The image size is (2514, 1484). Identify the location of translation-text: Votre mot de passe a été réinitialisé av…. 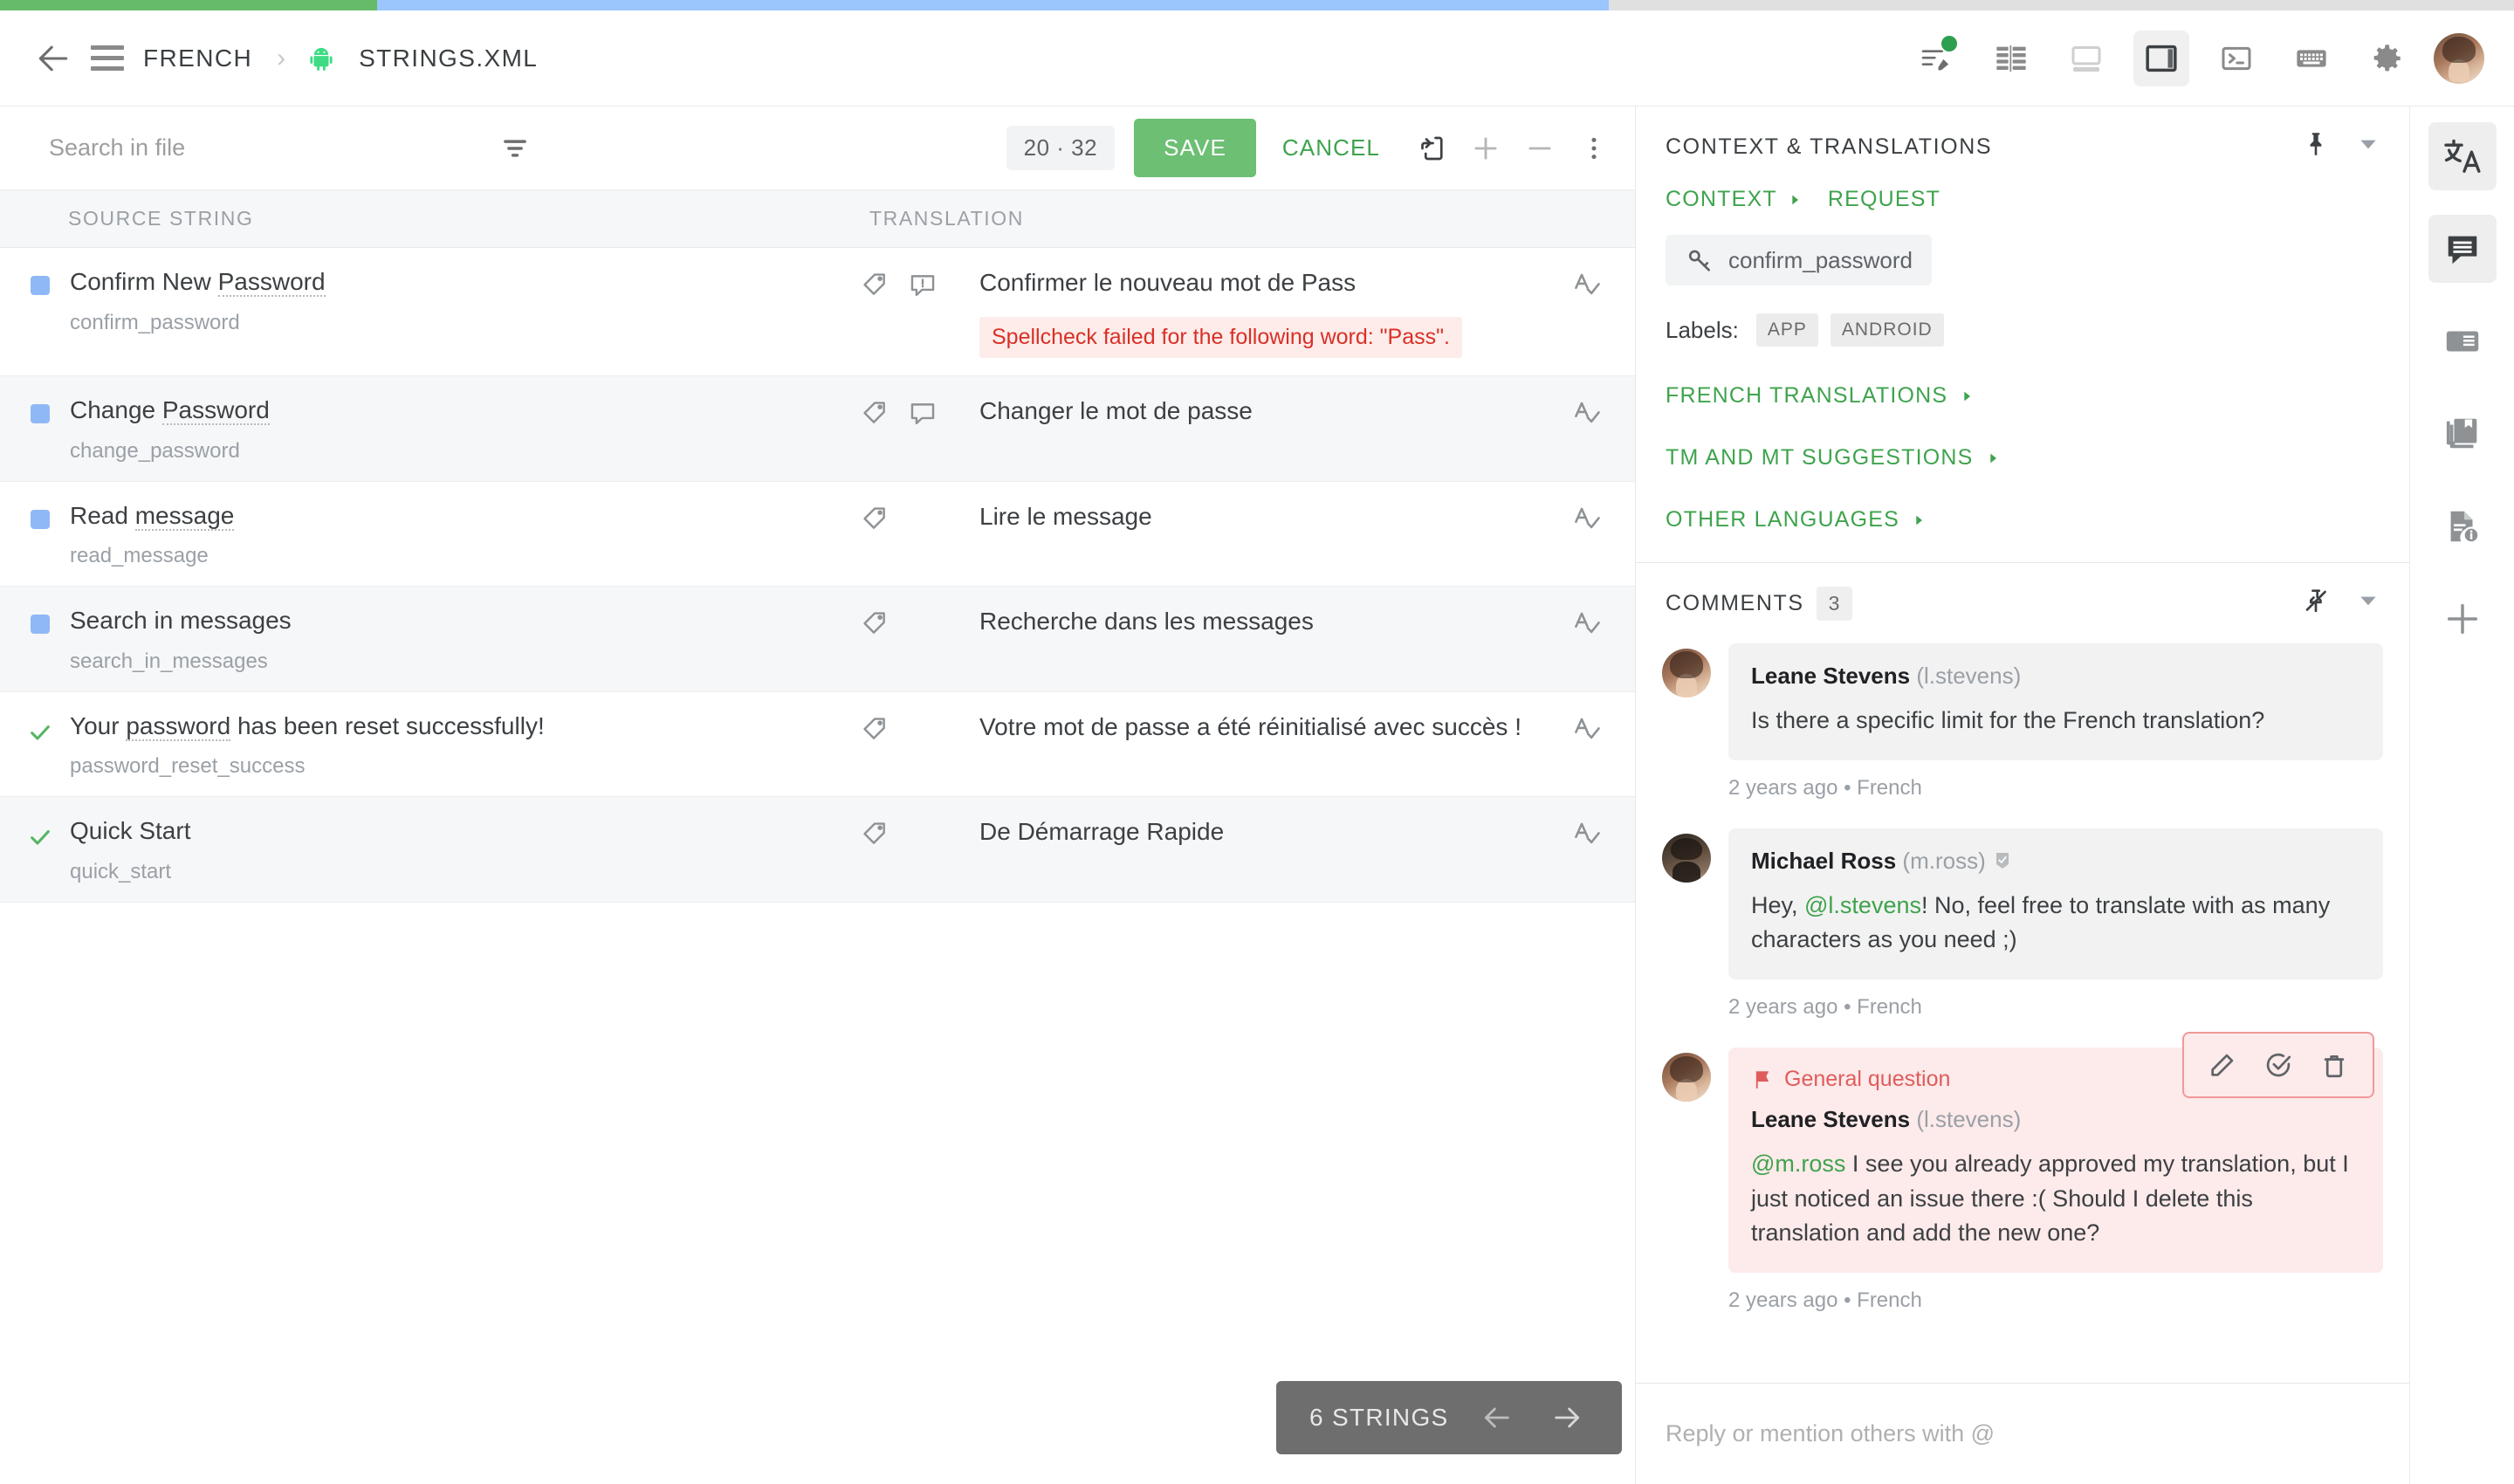
(1259, 727).